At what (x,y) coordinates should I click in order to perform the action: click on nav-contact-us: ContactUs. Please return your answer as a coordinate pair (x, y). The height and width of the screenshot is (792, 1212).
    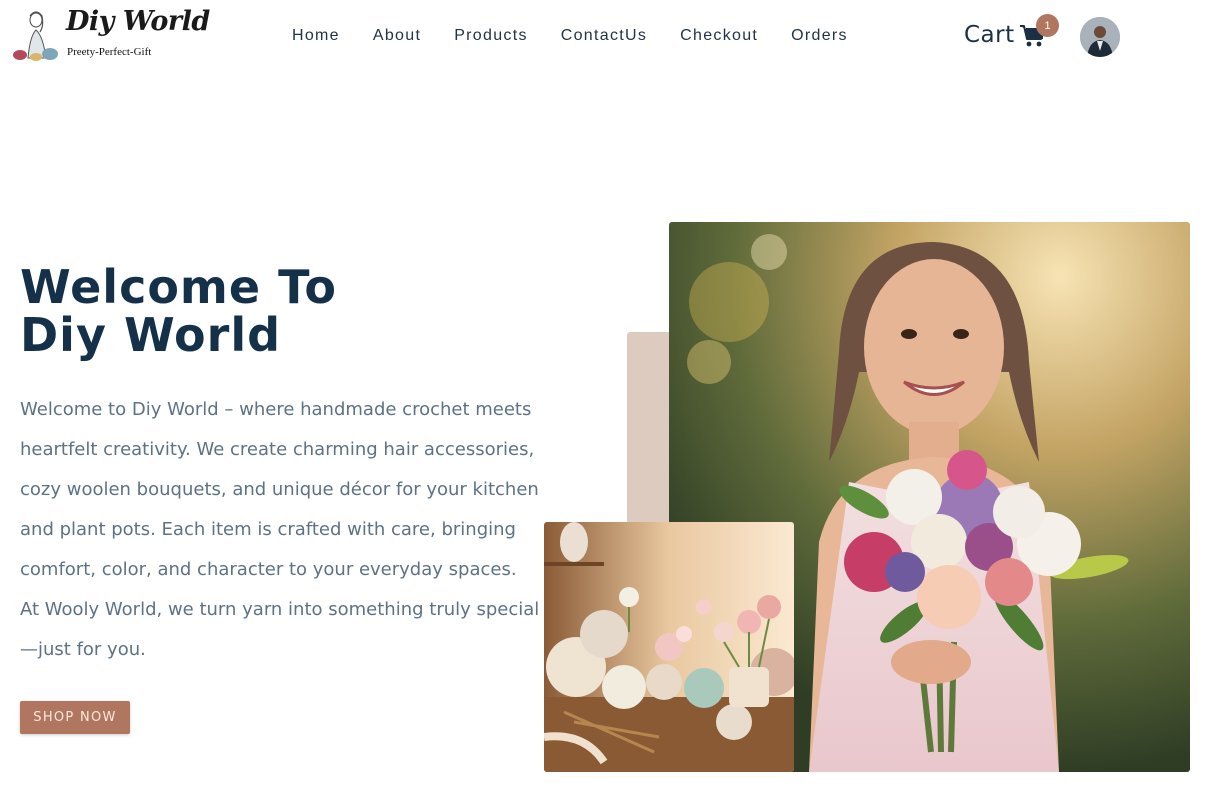
    Looking at the image, I should click on (604, 36).